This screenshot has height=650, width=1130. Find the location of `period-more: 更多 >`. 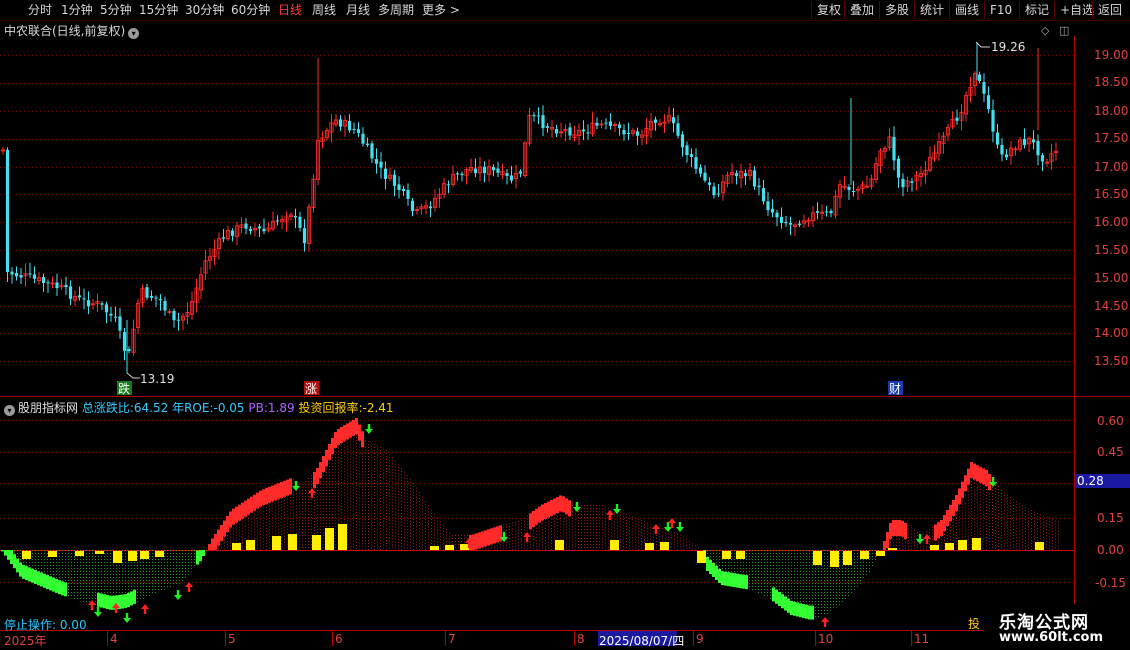

period-more: 更多 > is located at coordinates (441, 10).